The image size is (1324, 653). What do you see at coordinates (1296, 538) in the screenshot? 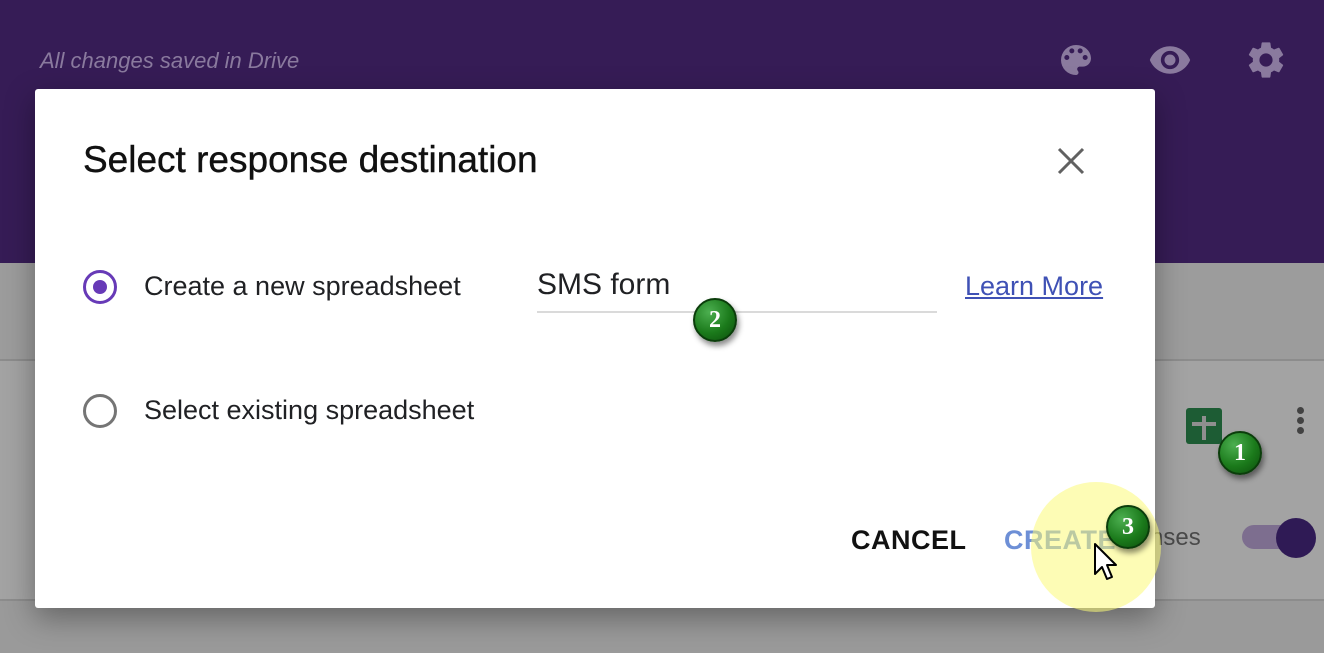
I see `toggle-knob` at bounding box center [1296, 538].